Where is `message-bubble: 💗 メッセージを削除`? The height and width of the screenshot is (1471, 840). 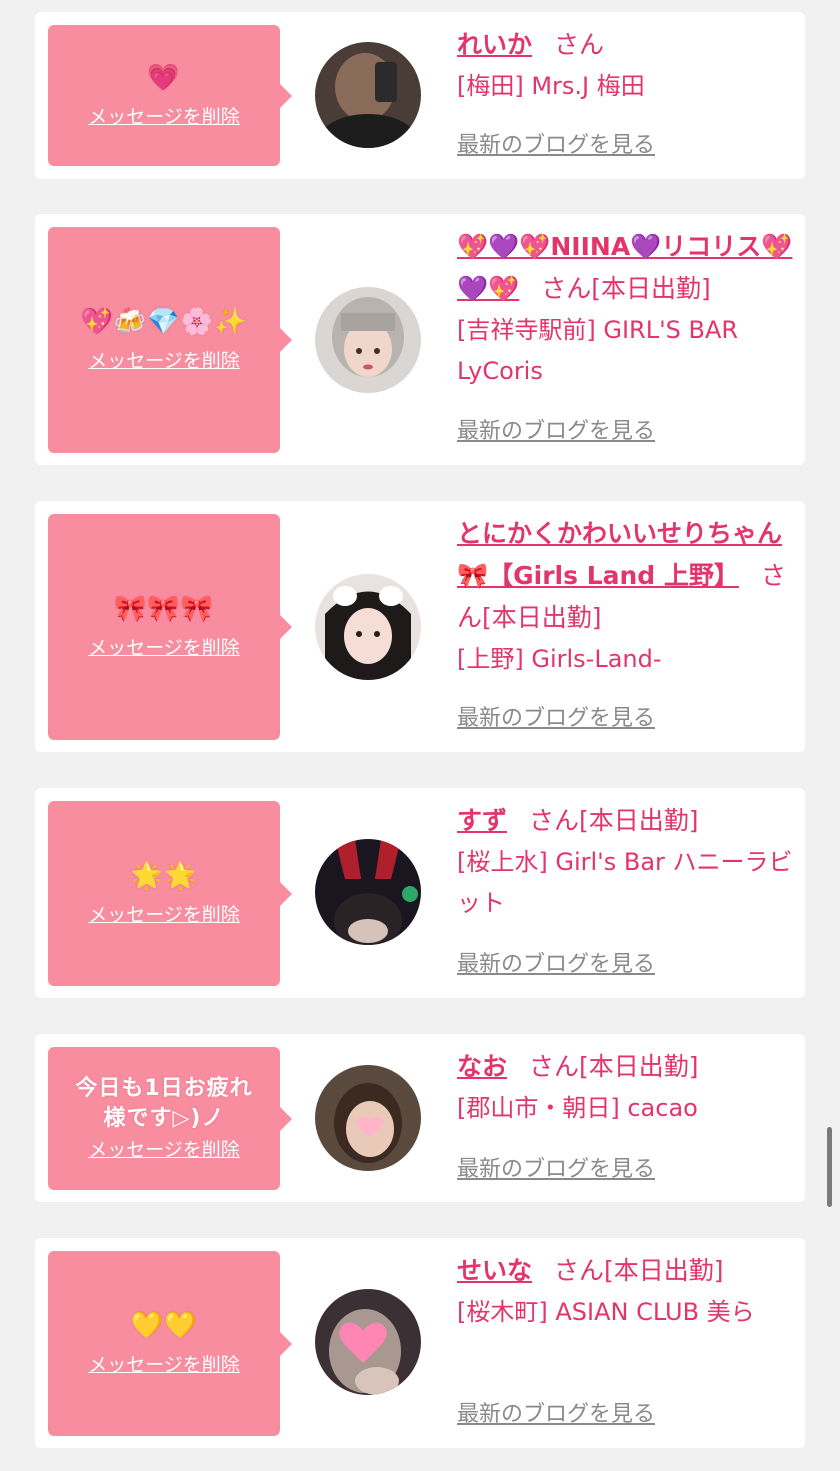 message-bubble: 💗 メッセージを削除 is located at coordinates (170, 95).